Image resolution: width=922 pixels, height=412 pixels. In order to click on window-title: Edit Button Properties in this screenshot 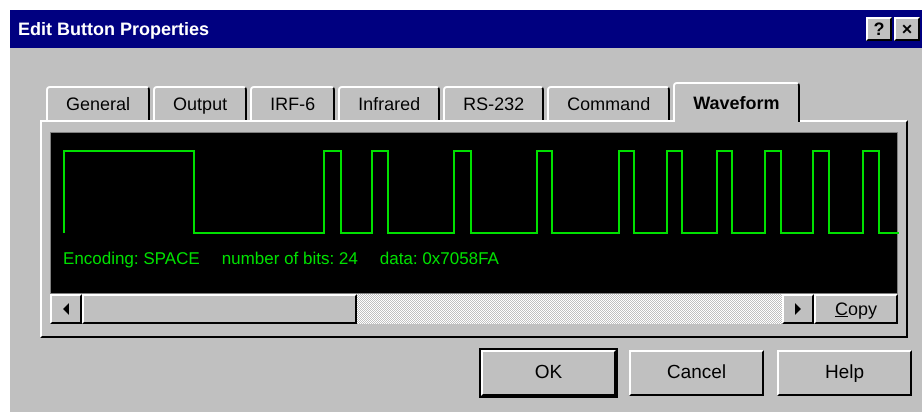, I will do `click(114, 29)`.